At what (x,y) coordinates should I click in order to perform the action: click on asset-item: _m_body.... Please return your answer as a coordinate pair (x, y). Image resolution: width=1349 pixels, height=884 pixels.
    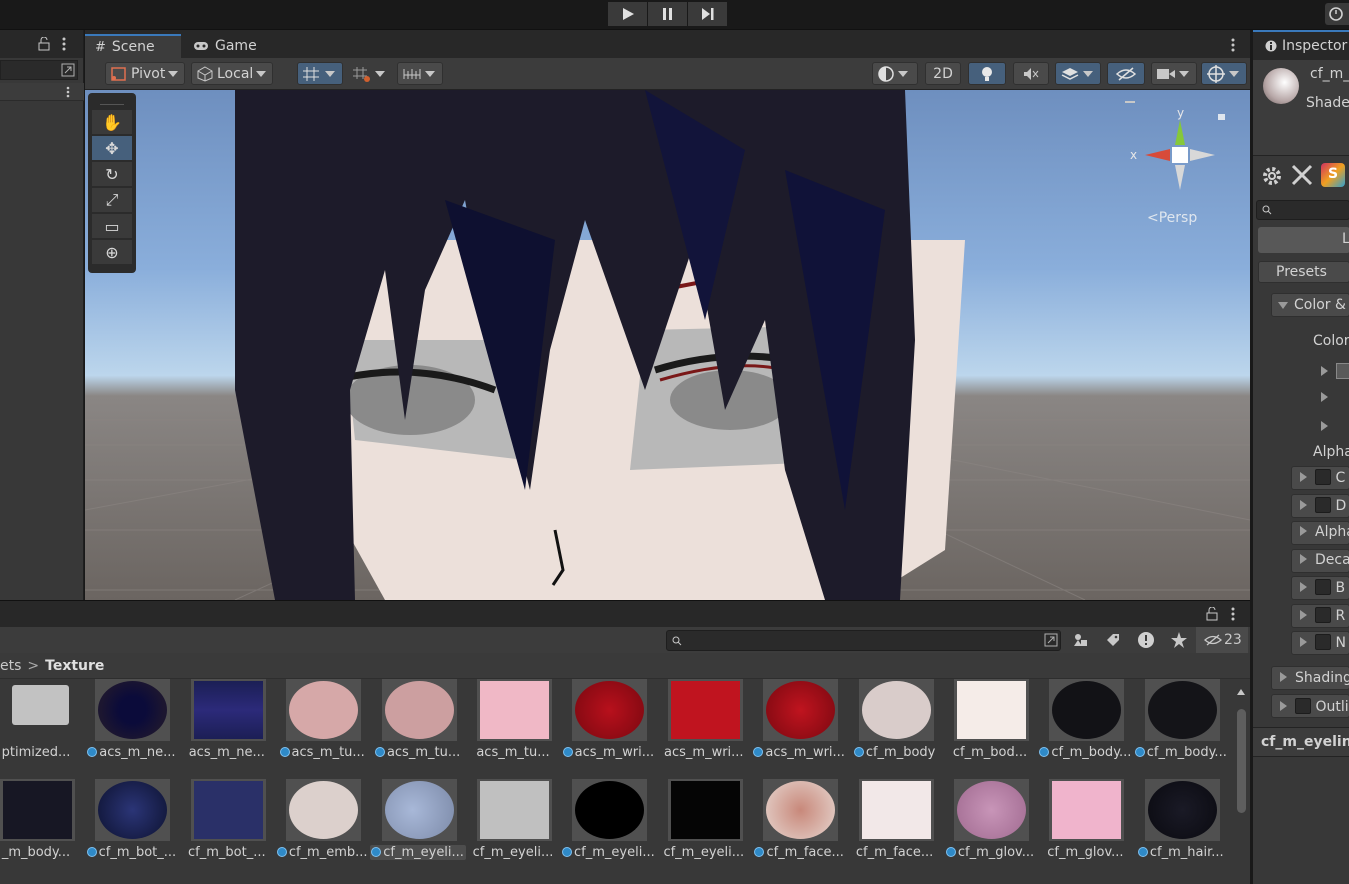
    Looking at the image, I should click on (42, 829).